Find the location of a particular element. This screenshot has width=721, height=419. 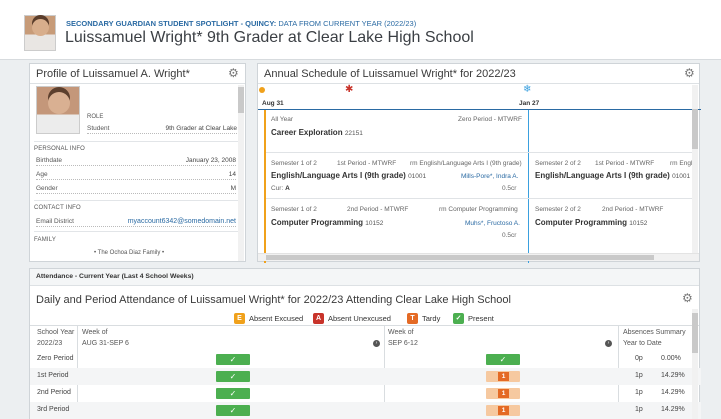

schedule-vscrollbar is located at coordinates (695, 169).